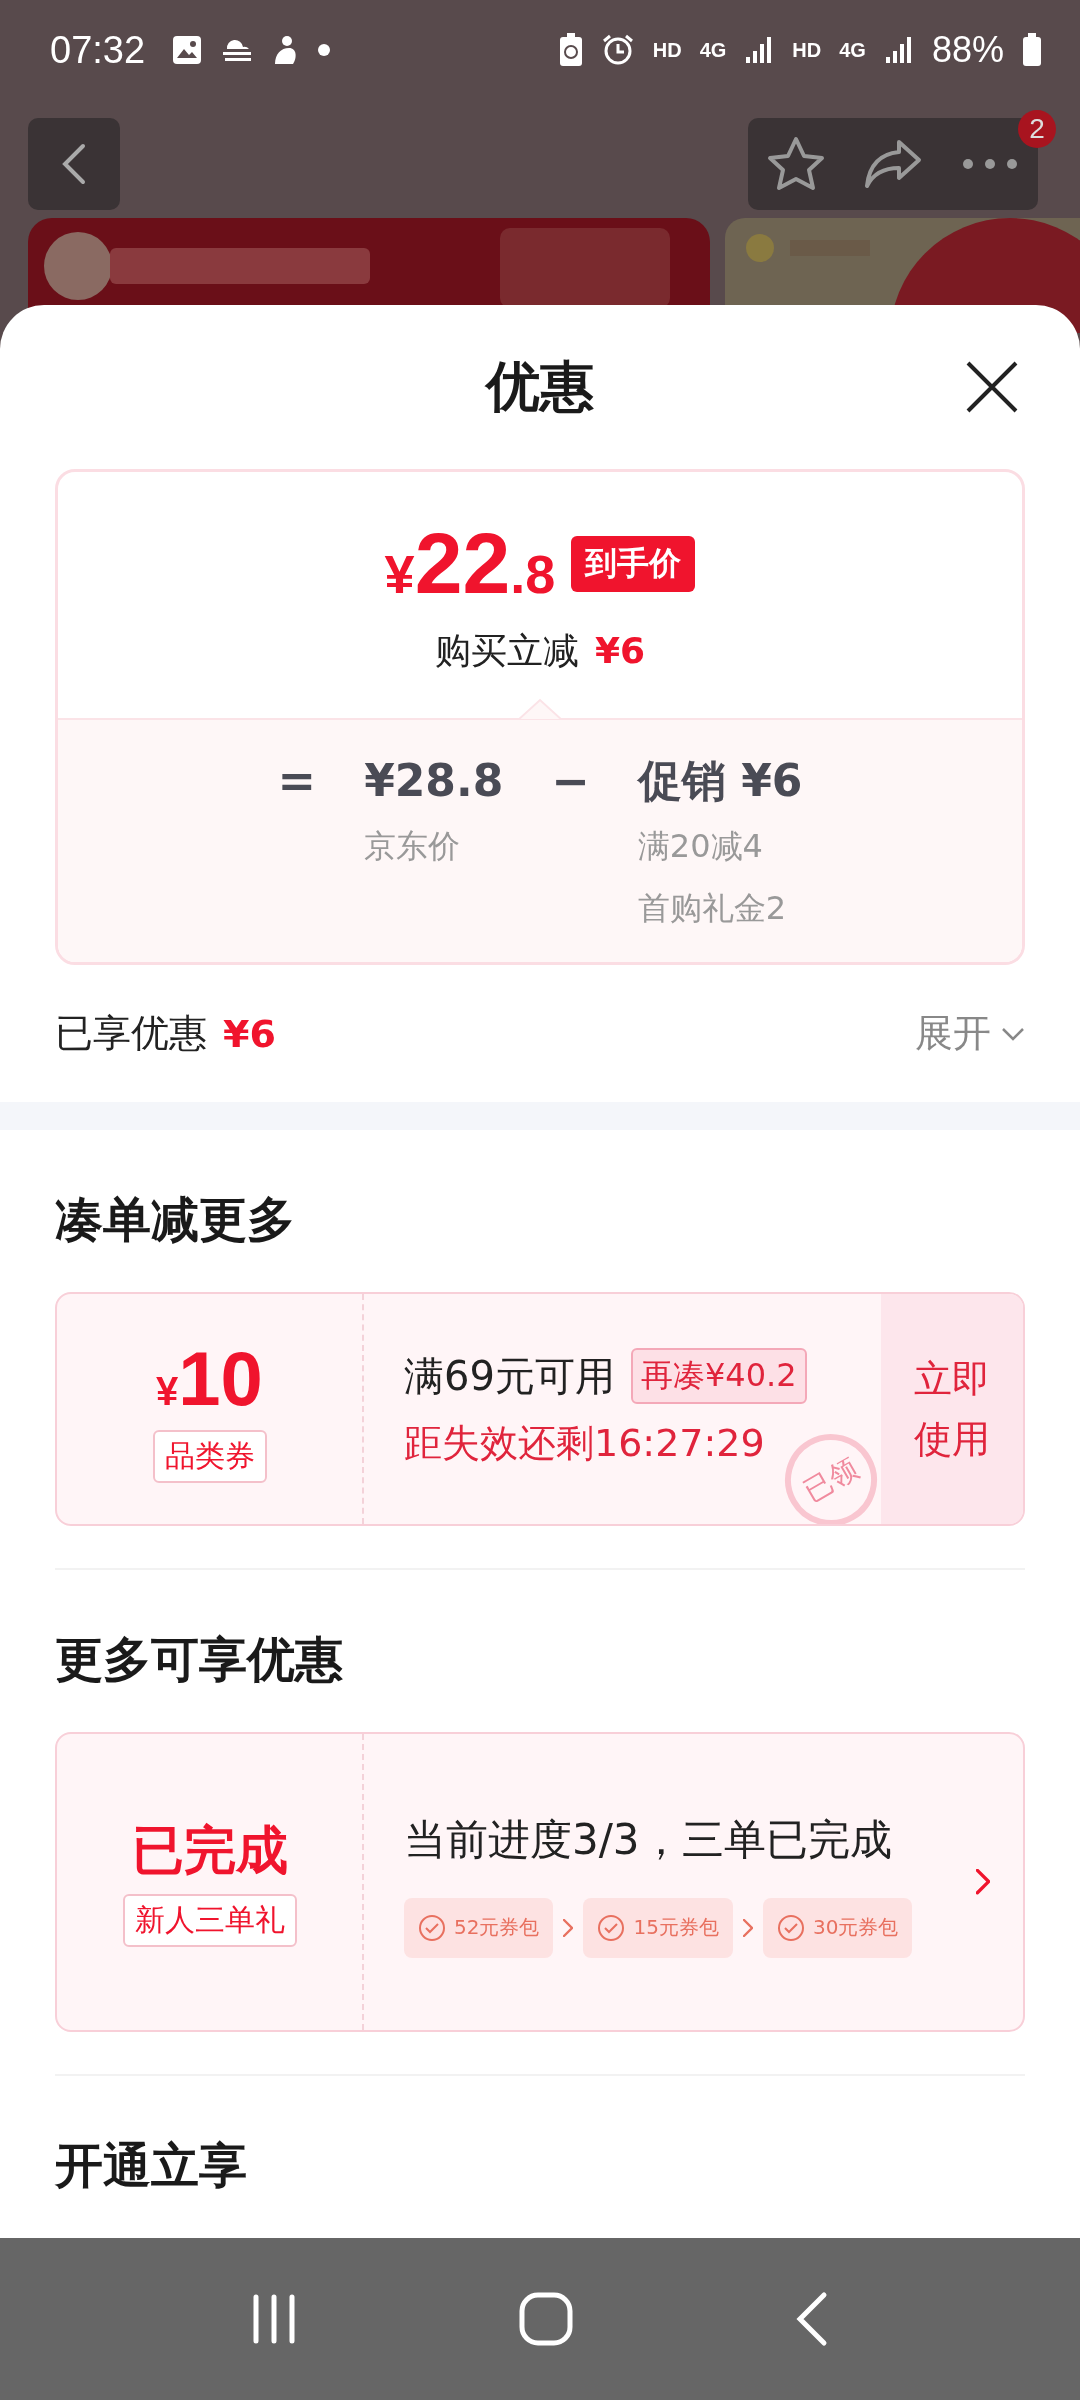 The width and height of the screenshot is (1080, 2400). Describe the element at coordinates (540, 386) in the screenshot. I see `sheet-title: 优惠` at that location.